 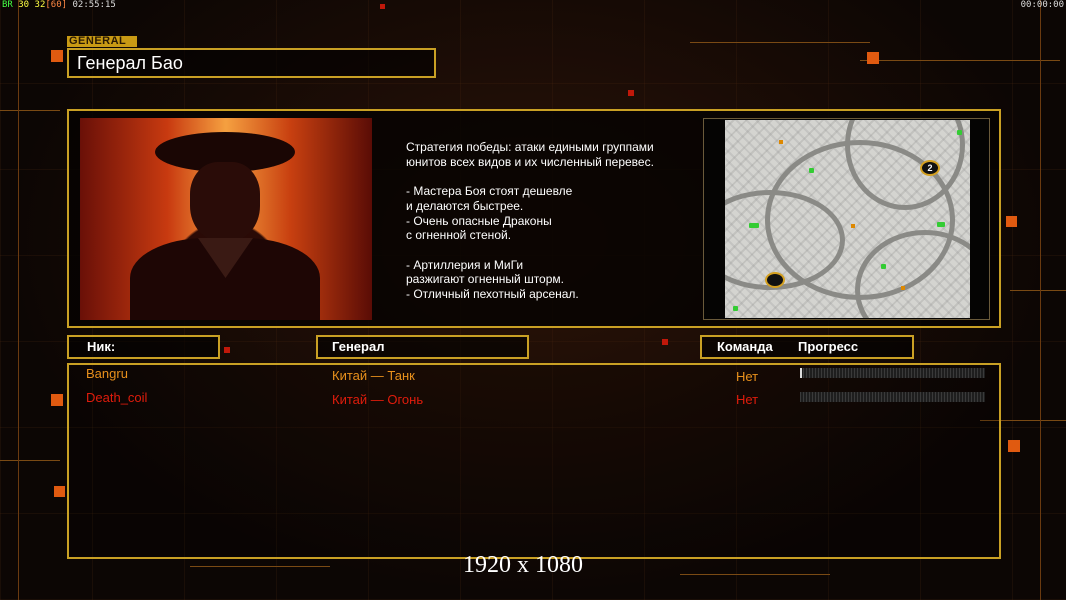 I want to click on col-header-general: Генерал, so click(x=422, y=347).